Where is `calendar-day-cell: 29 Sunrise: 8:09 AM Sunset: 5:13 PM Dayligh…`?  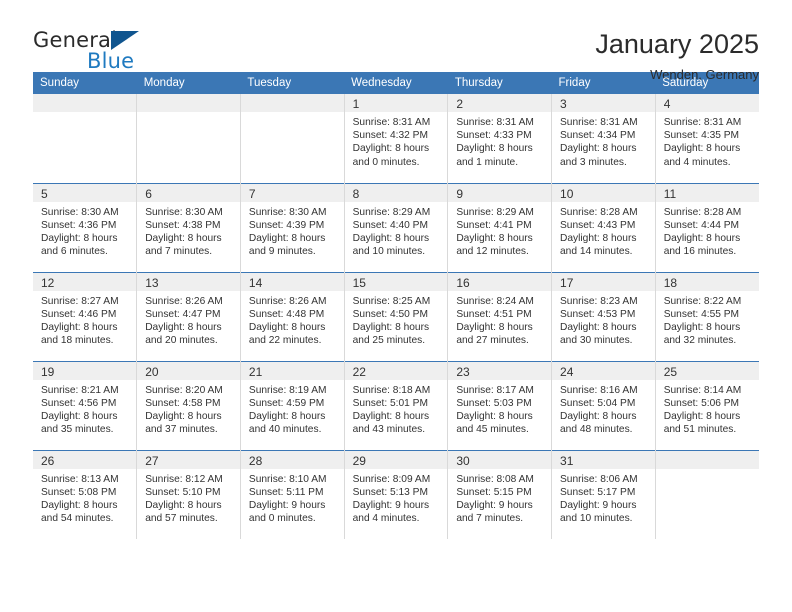
calendar-day-cell: 29 Sunrise: 8:09 AM Sunset: 5:13 PM Dayligh… is located at coordinates (396, 494).